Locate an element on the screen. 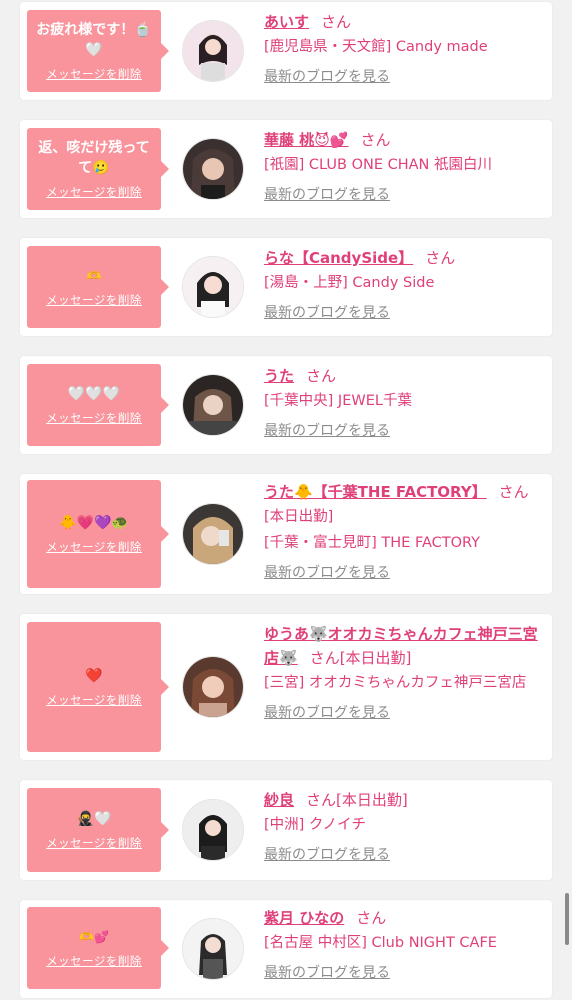 The image size is (572, 1000). cast-name-link: あいす is located at coordinates (286, 22).